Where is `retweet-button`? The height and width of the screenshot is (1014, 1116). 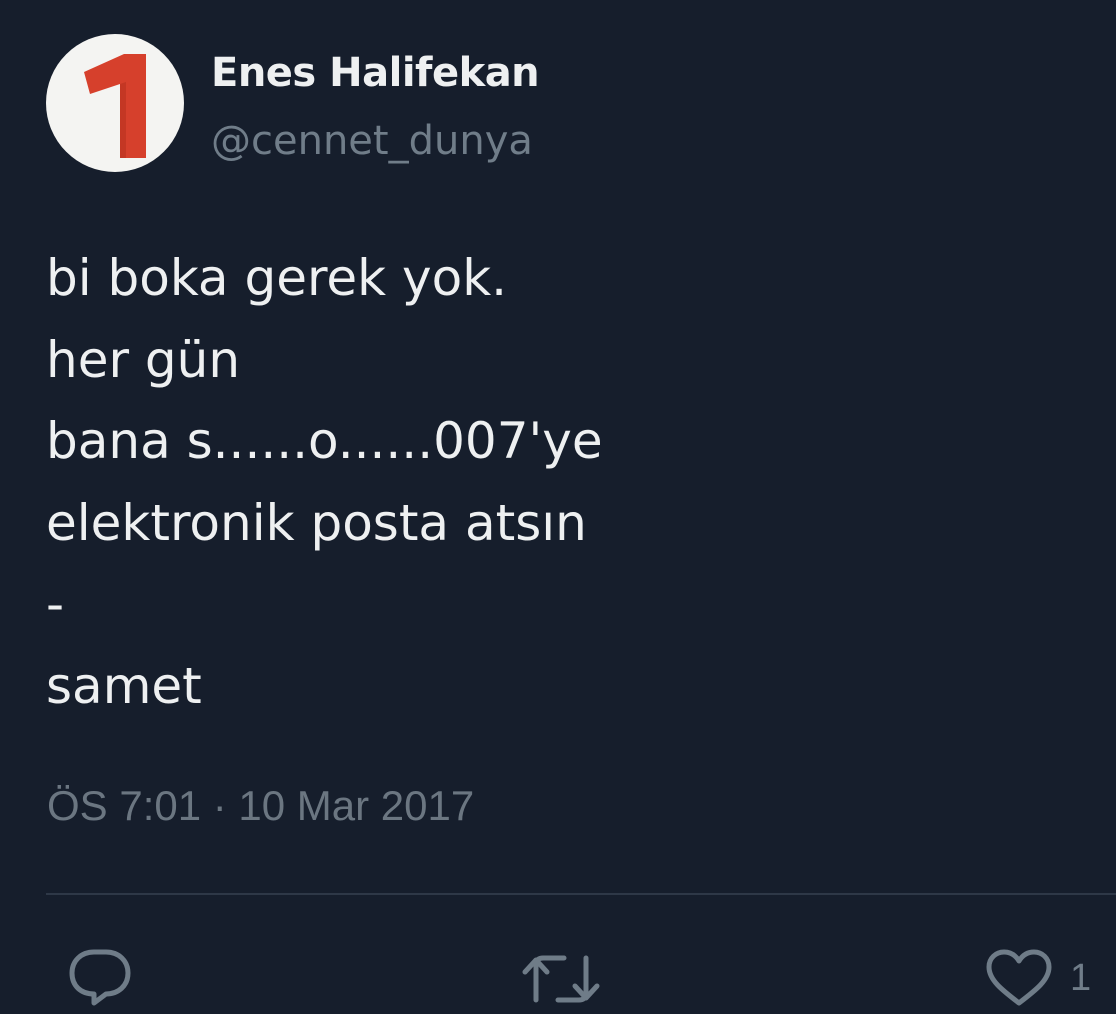 retweet-button is located at coordinates (561, 979).